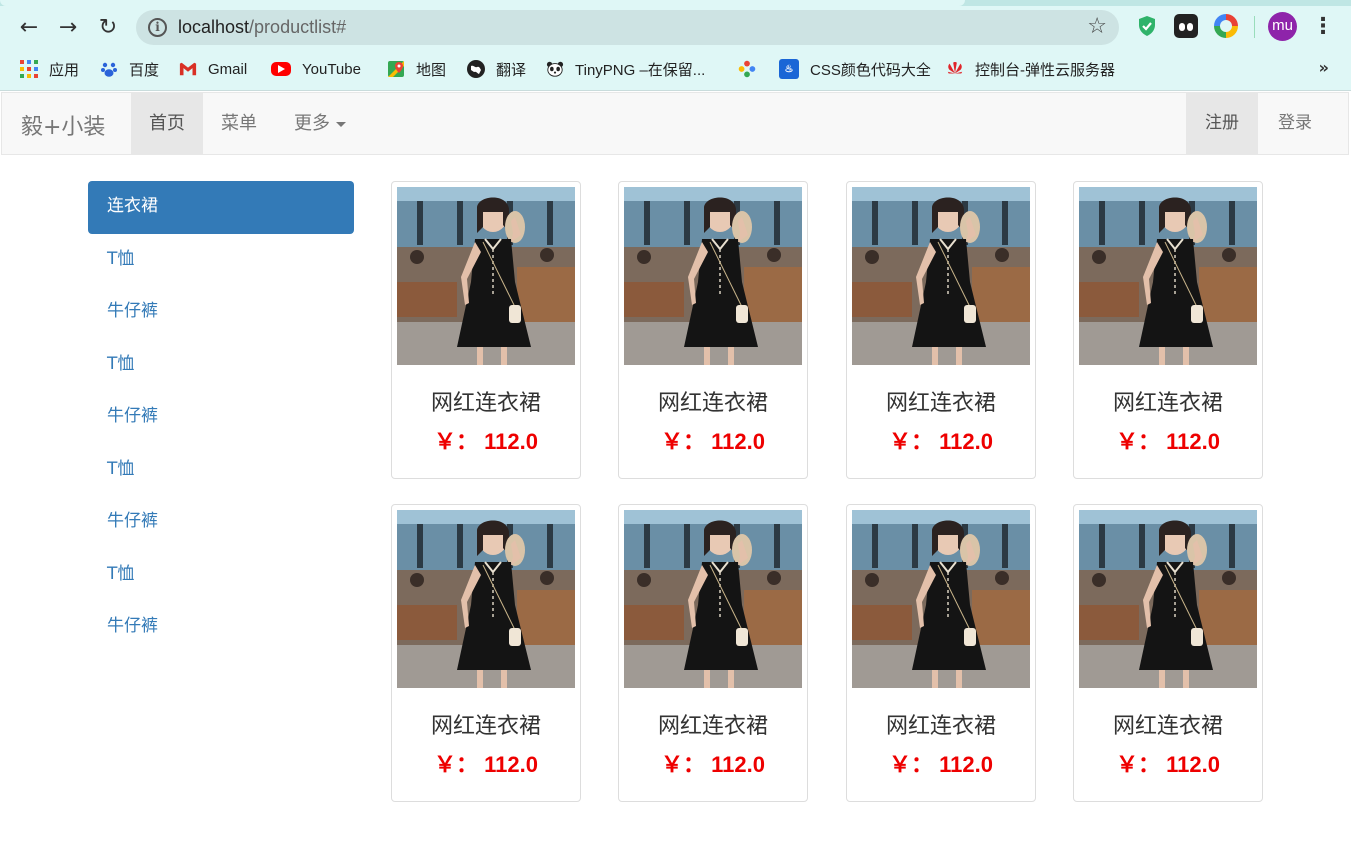 This screenshot has width=1351, height=844. Describe the element at coordinates (188, 69) in the screenshot. I see `gmail-icon` at that location.